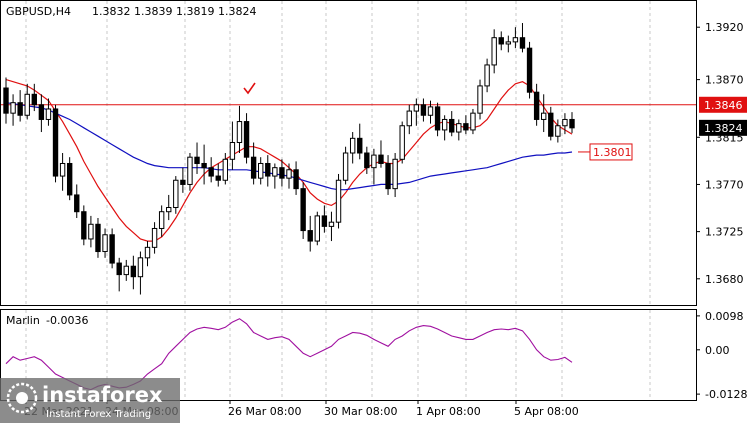  I want to click on price-tick-label: 1.3725, so click(724, 232).